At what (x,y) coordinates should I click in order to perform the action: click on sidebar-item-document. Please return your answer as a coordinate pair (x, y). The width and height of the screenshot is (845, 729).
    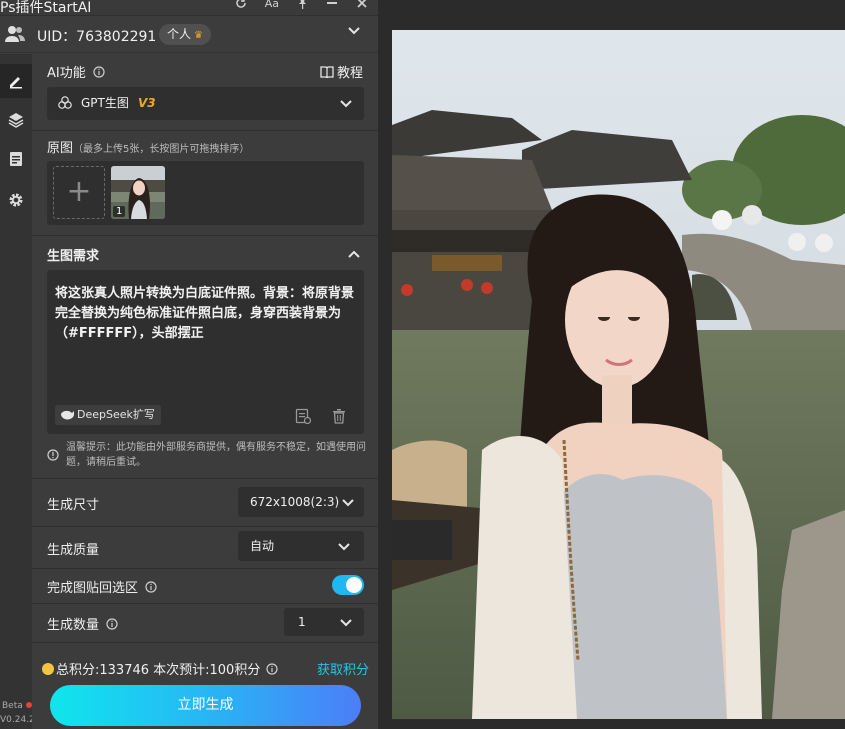
    Looking at the image, I should click on (16, 159).